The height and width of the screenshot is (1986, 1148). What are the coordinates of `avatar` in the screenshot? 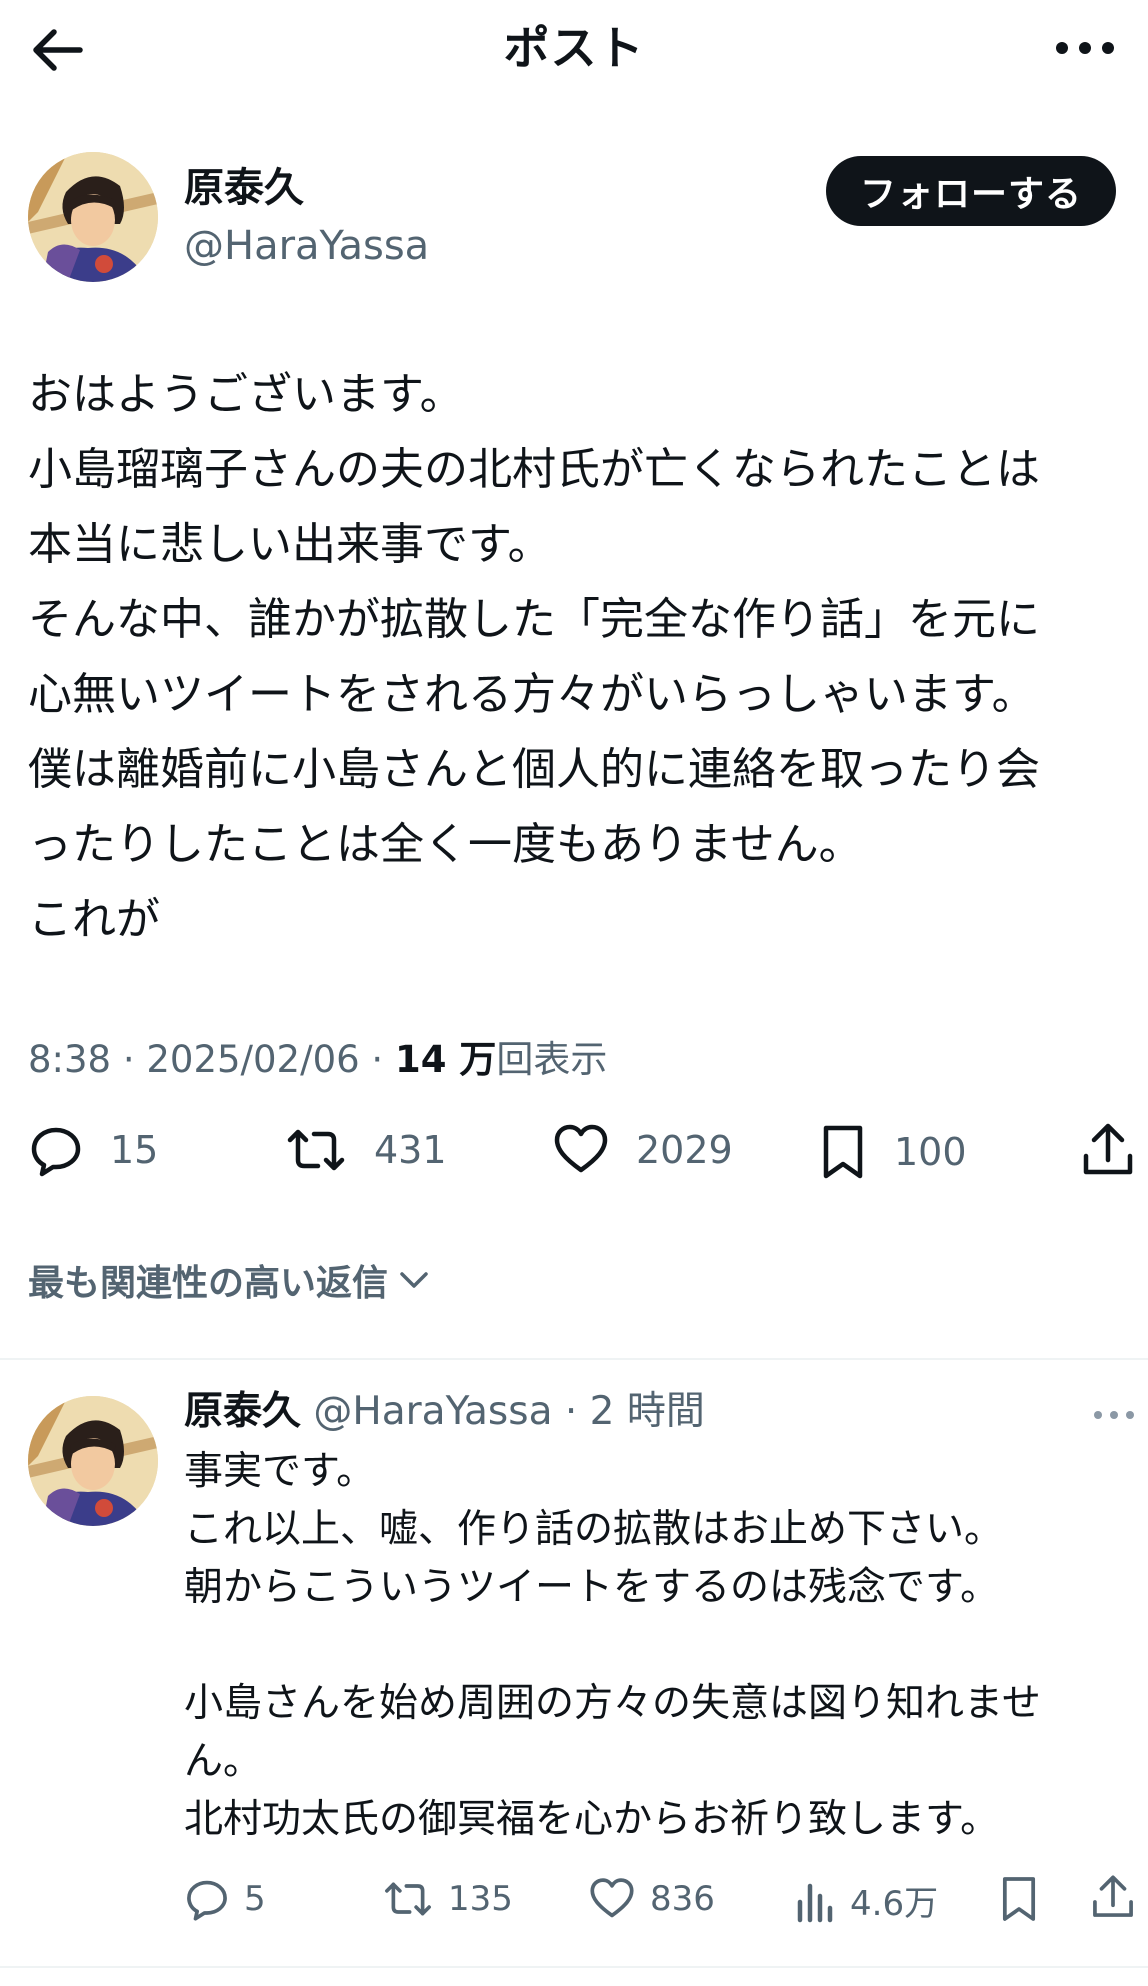 It's located at (93, 217).